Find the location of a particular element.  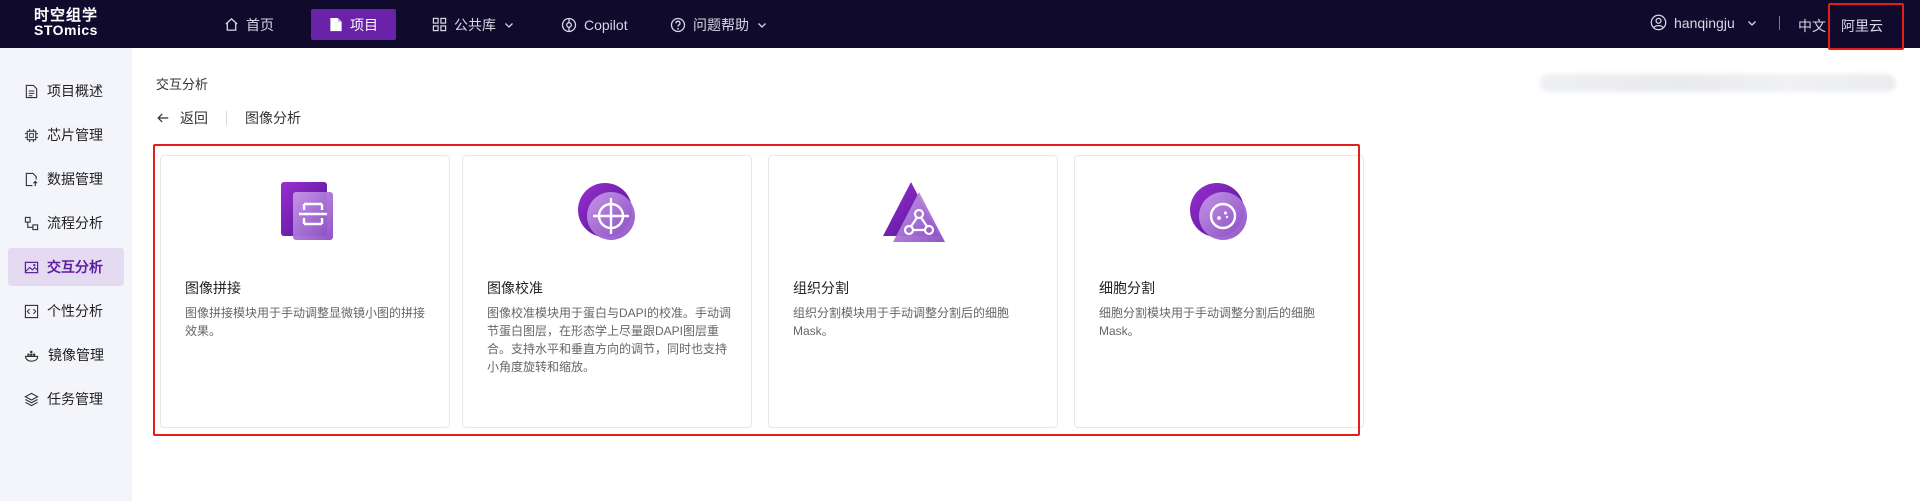

brand-logo: 时空组学 STOmics is located at coordinates (69, 22).